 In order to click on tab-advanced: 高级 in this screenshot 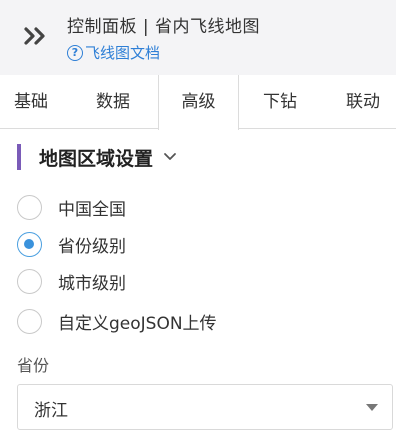, I will do `click(198, 102)`.